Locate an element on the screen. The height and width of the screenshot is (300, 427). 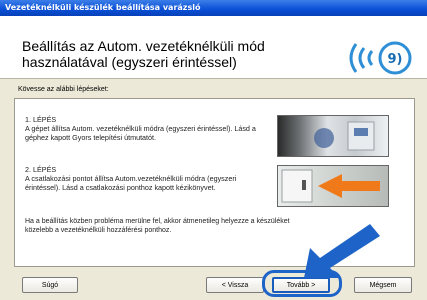
help-button: Súgó is located at coordinates (50, 285).